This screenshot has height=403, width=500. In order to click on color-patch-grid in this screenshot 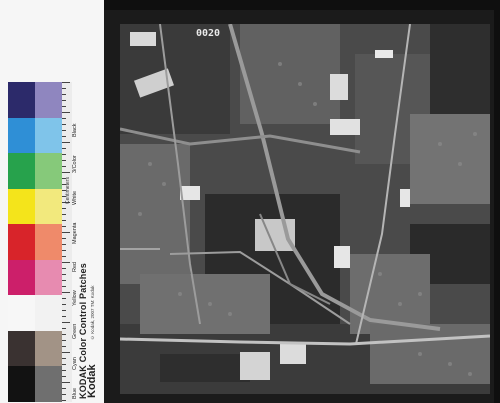, I will do `click(35, 242)`.